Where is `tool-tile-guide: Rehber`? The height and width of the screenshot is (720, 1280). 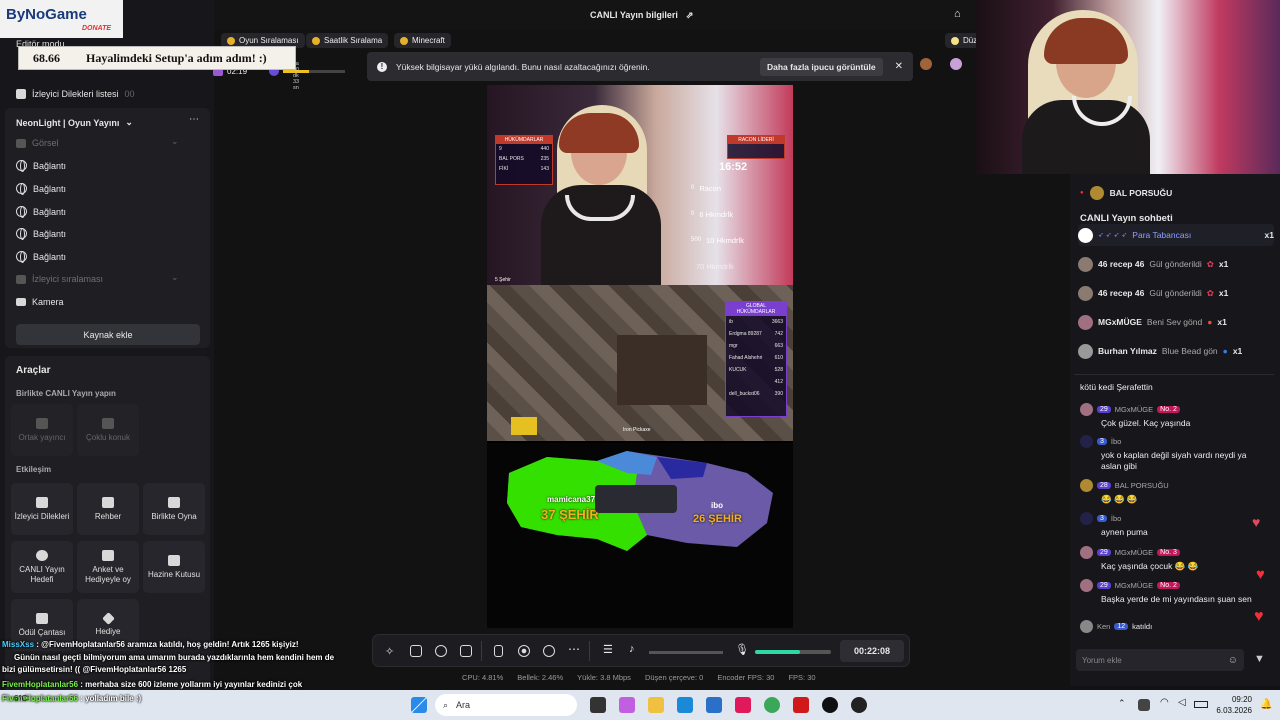
tool-tile-guide: Rehber is located at coordinates (108, 509).